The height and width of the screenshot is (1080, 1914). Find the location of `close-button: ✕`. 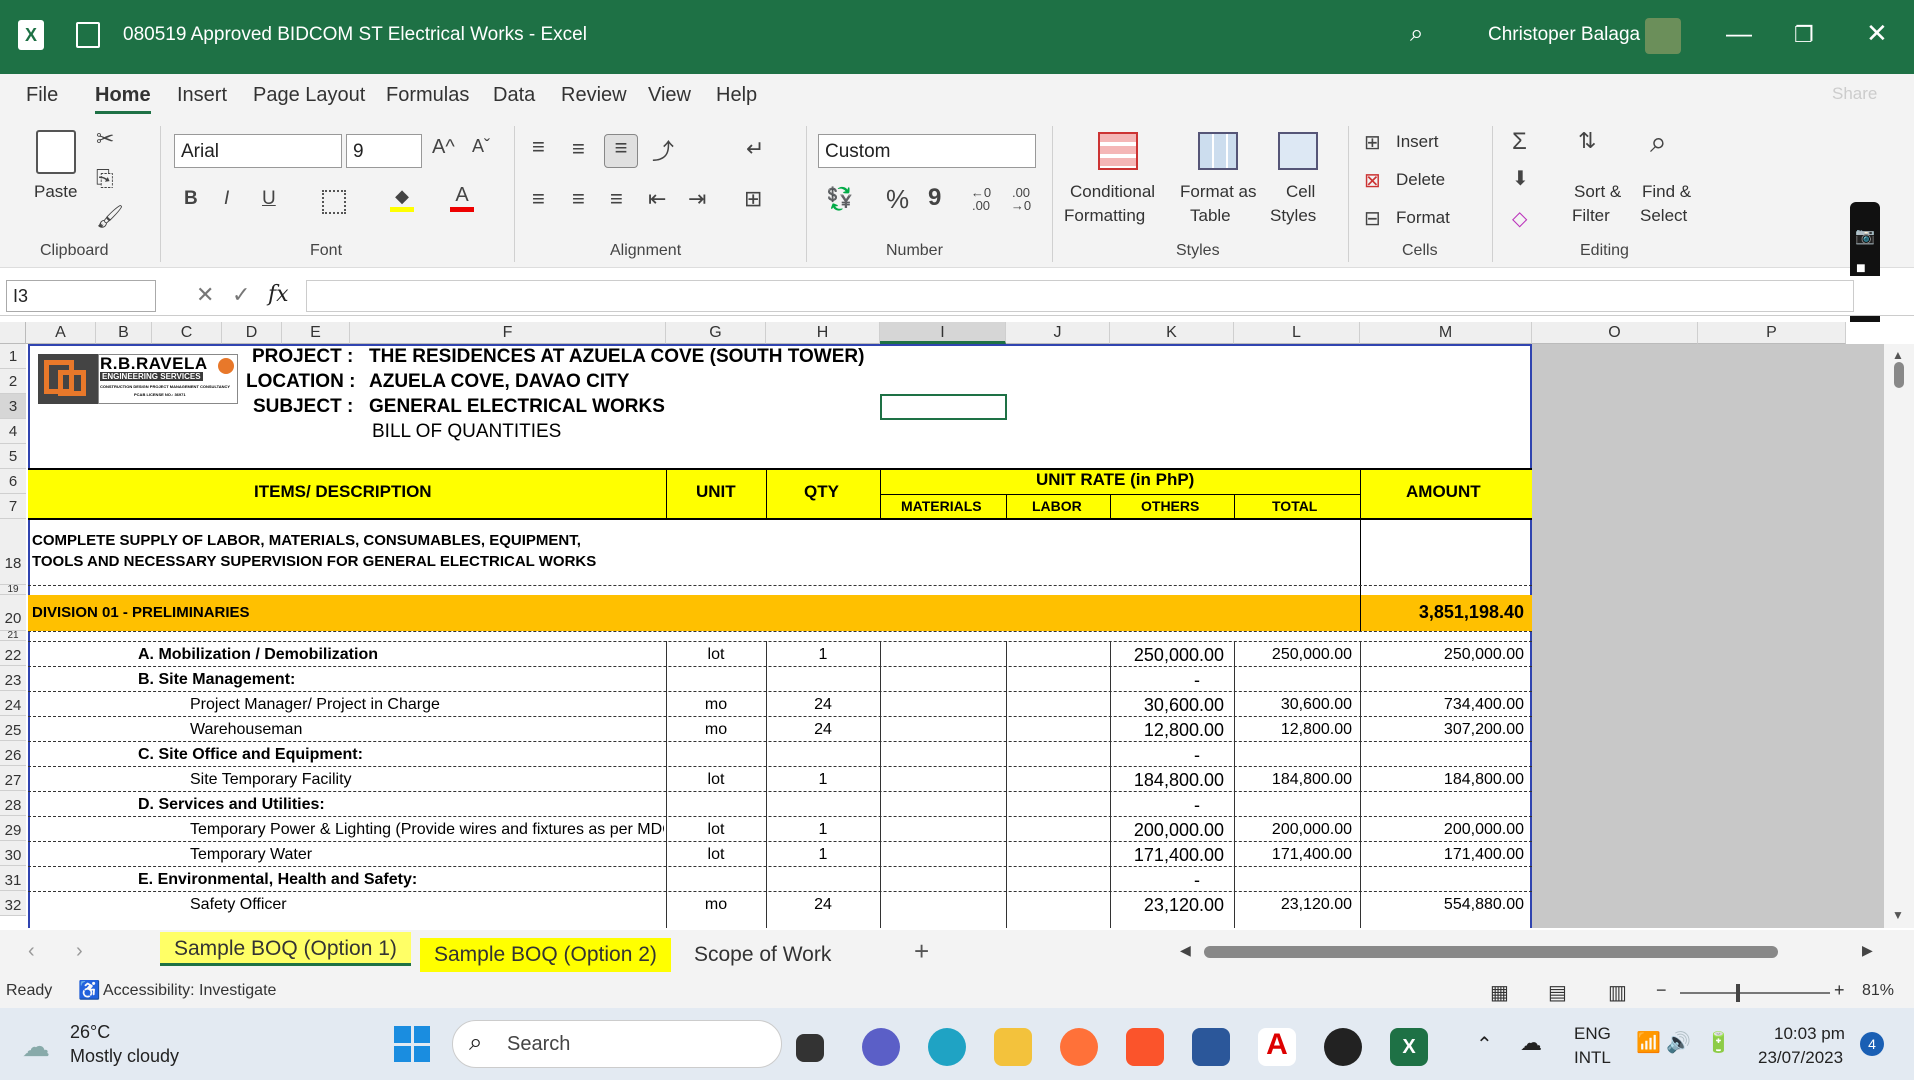

close-button: ✕ is located at coordinates (1877, 33).